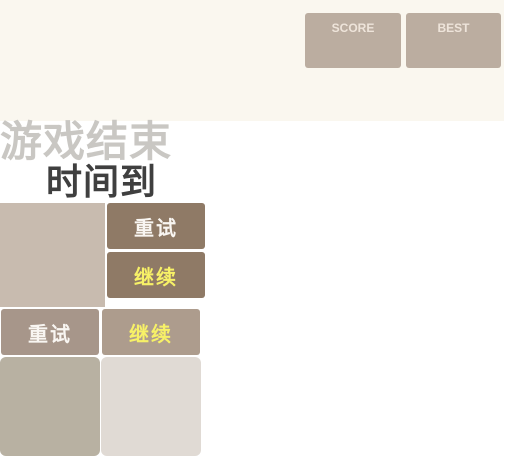 The image size is (505, 458). What do you see at coordinates (156, 226) in the screenshot?
I see `retry-button: 重试` at bounding box center [156, 226].